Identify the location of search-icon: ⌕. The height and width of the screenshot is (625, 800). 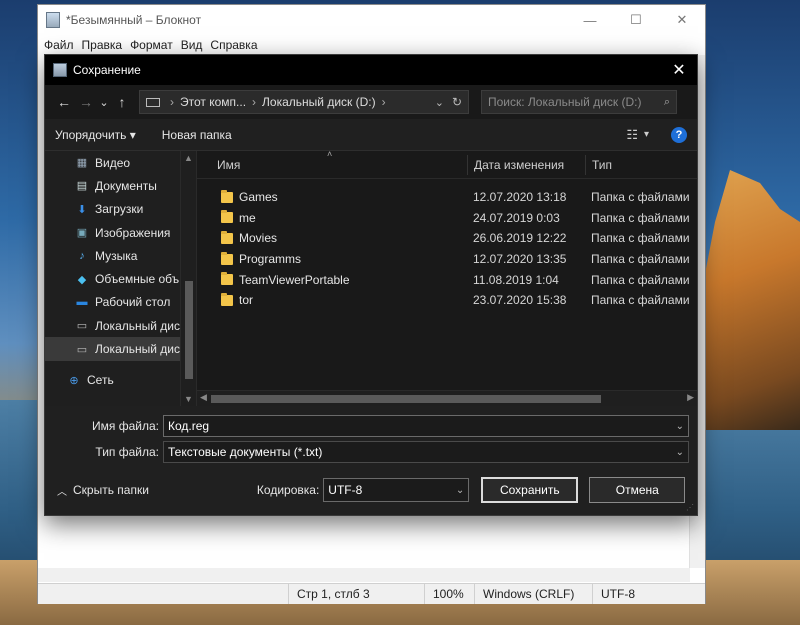
(666, 101).